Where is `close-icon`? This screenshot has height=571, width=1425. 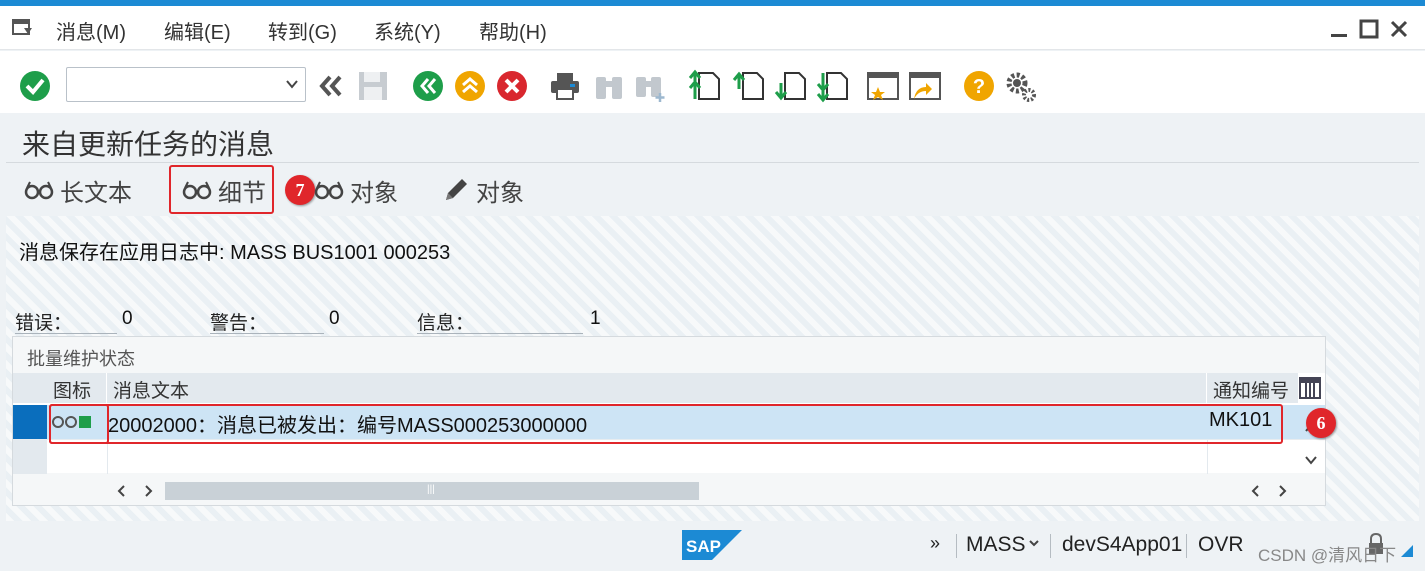 close-icon is located at coordinates (1399, 29).